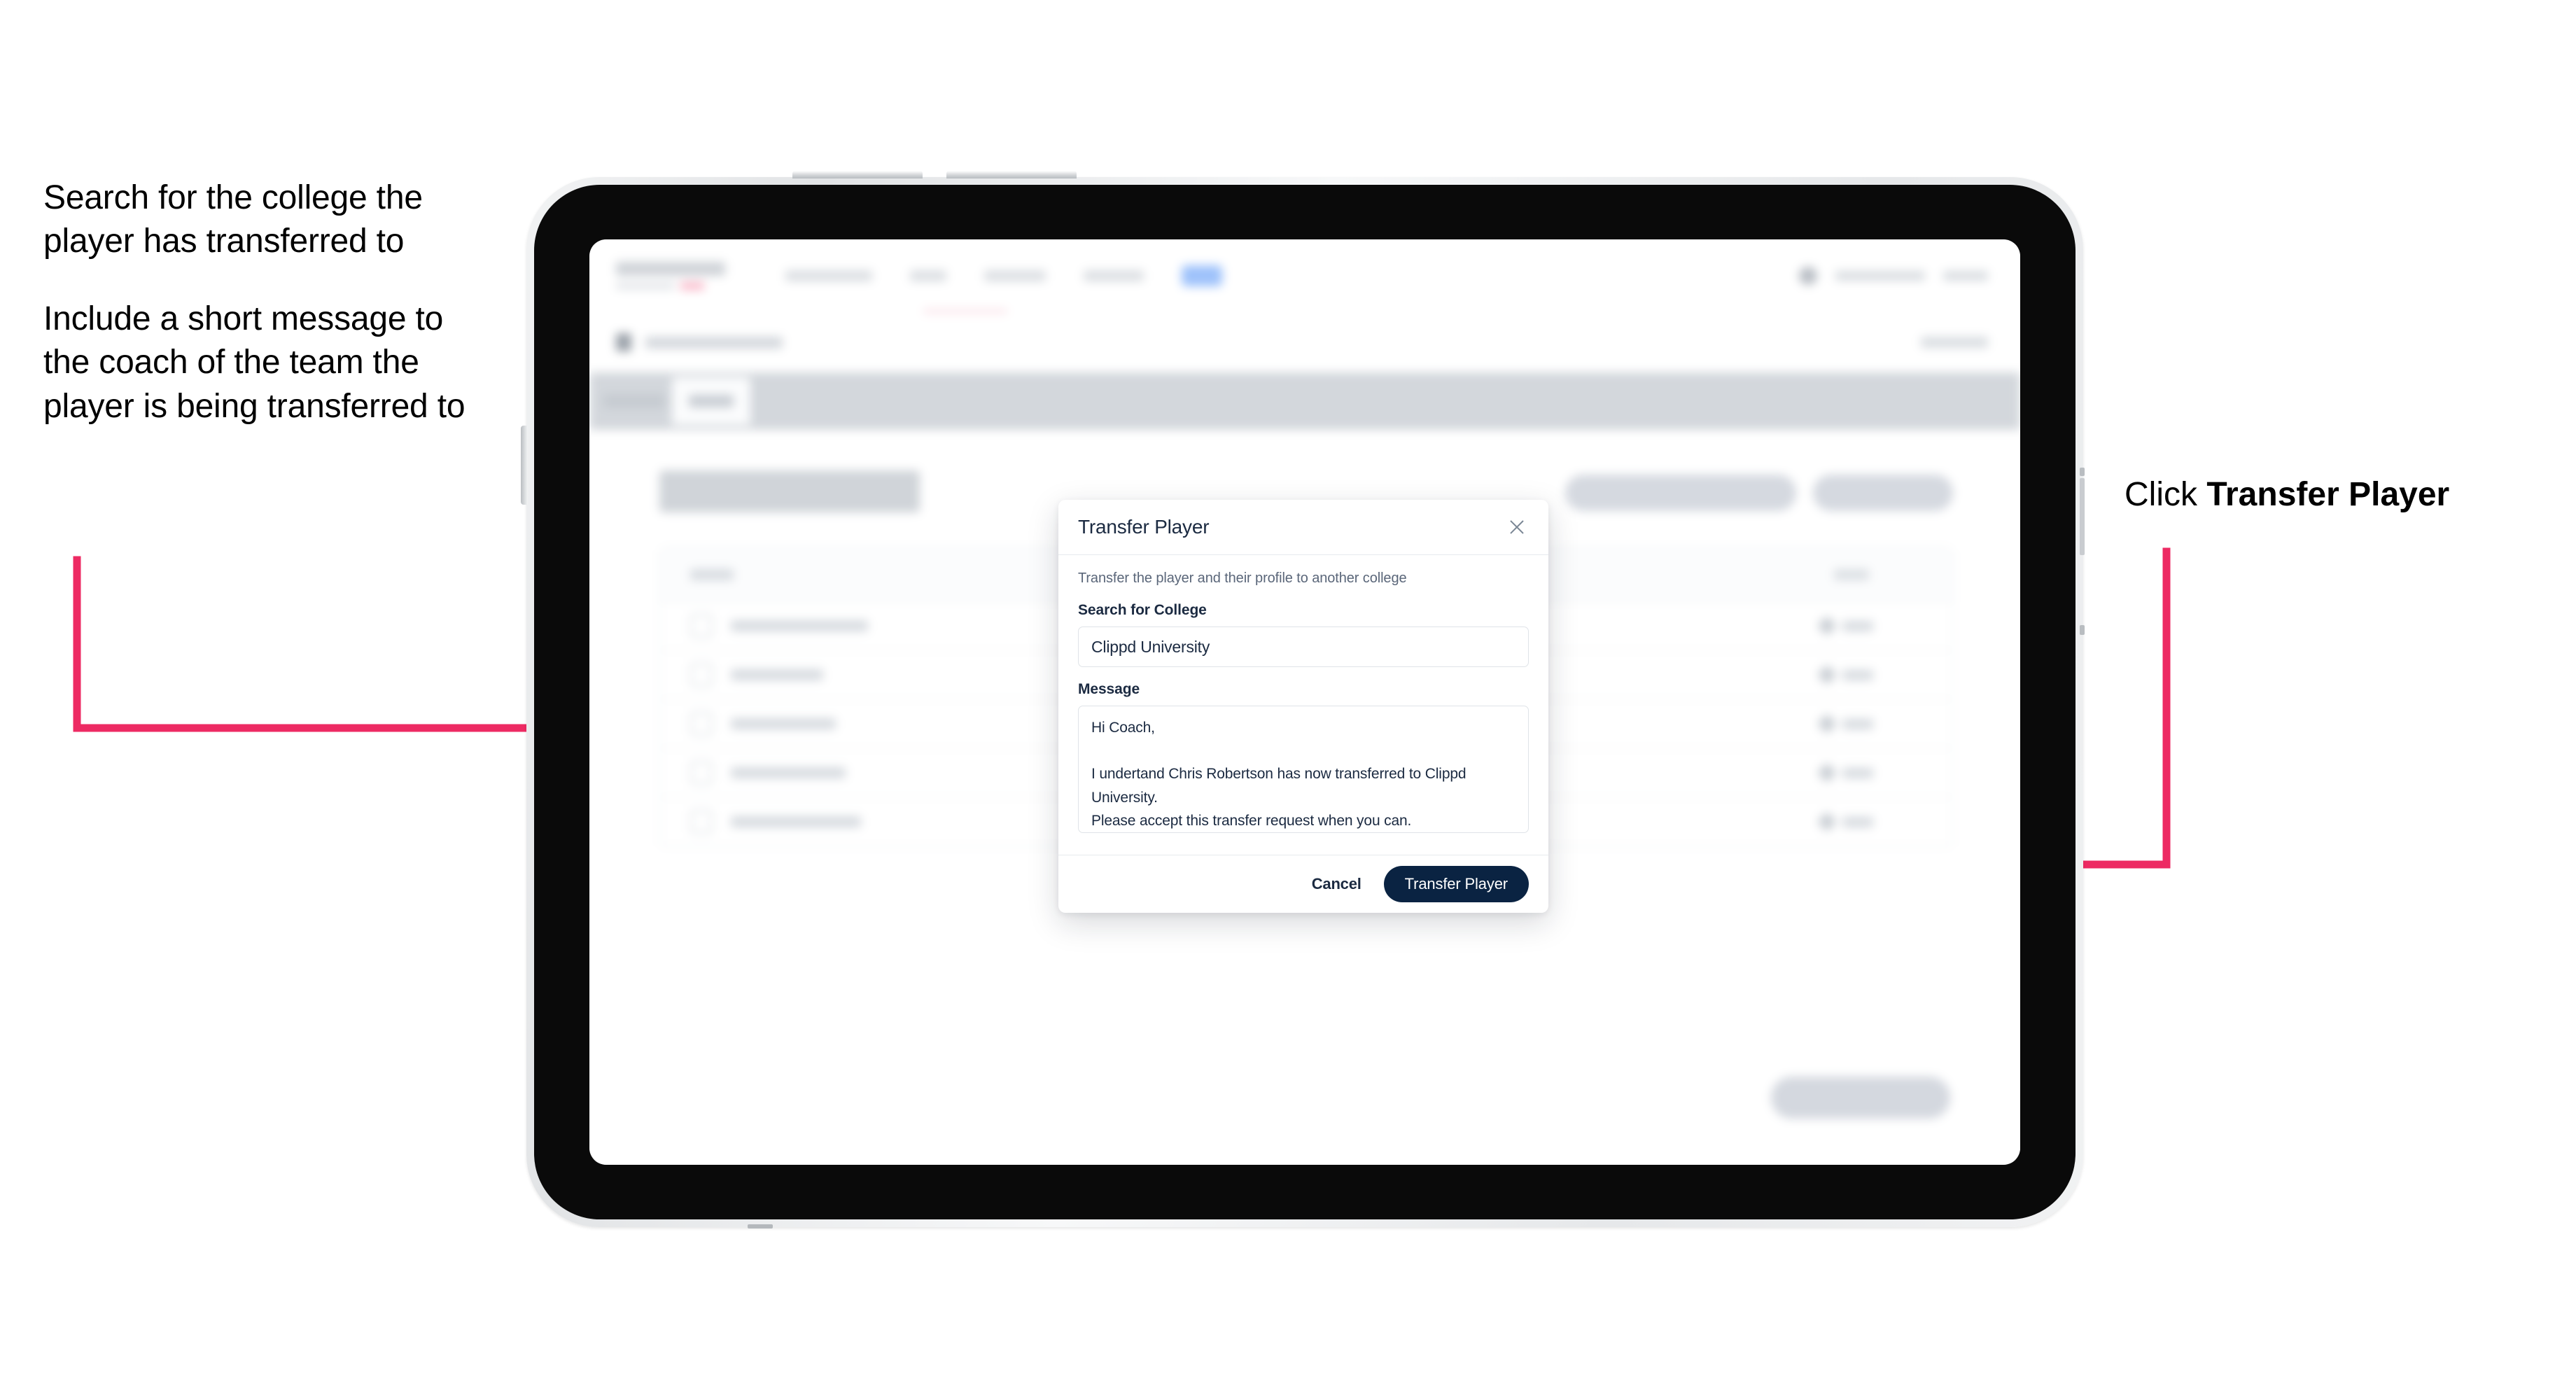  Describe the element at coordinates (1202, 275) in the screenshot. I see `nav-item-active` at that location.